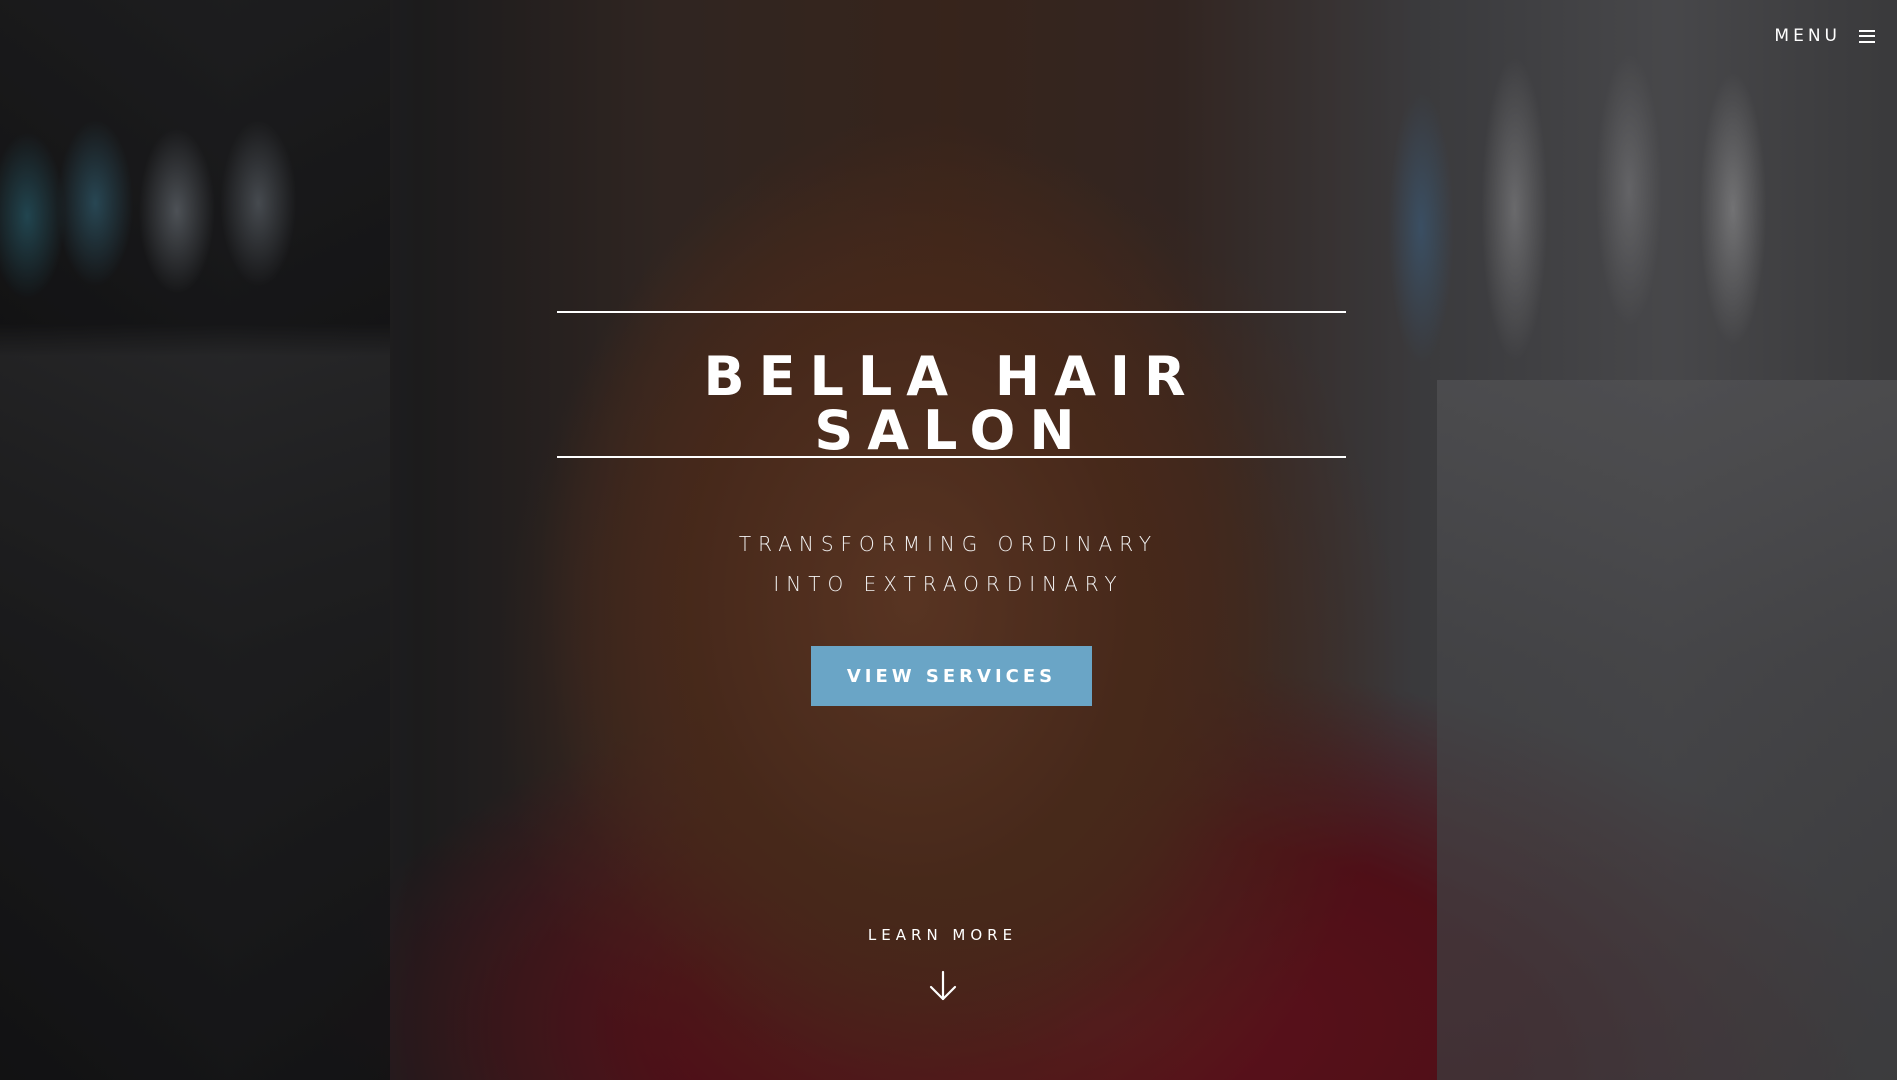 The image size is (1897, 1080). Describe the element at coordinates (948, 964) in the screenshot. I see `learn-more-link: LEARN MORE` at that location.